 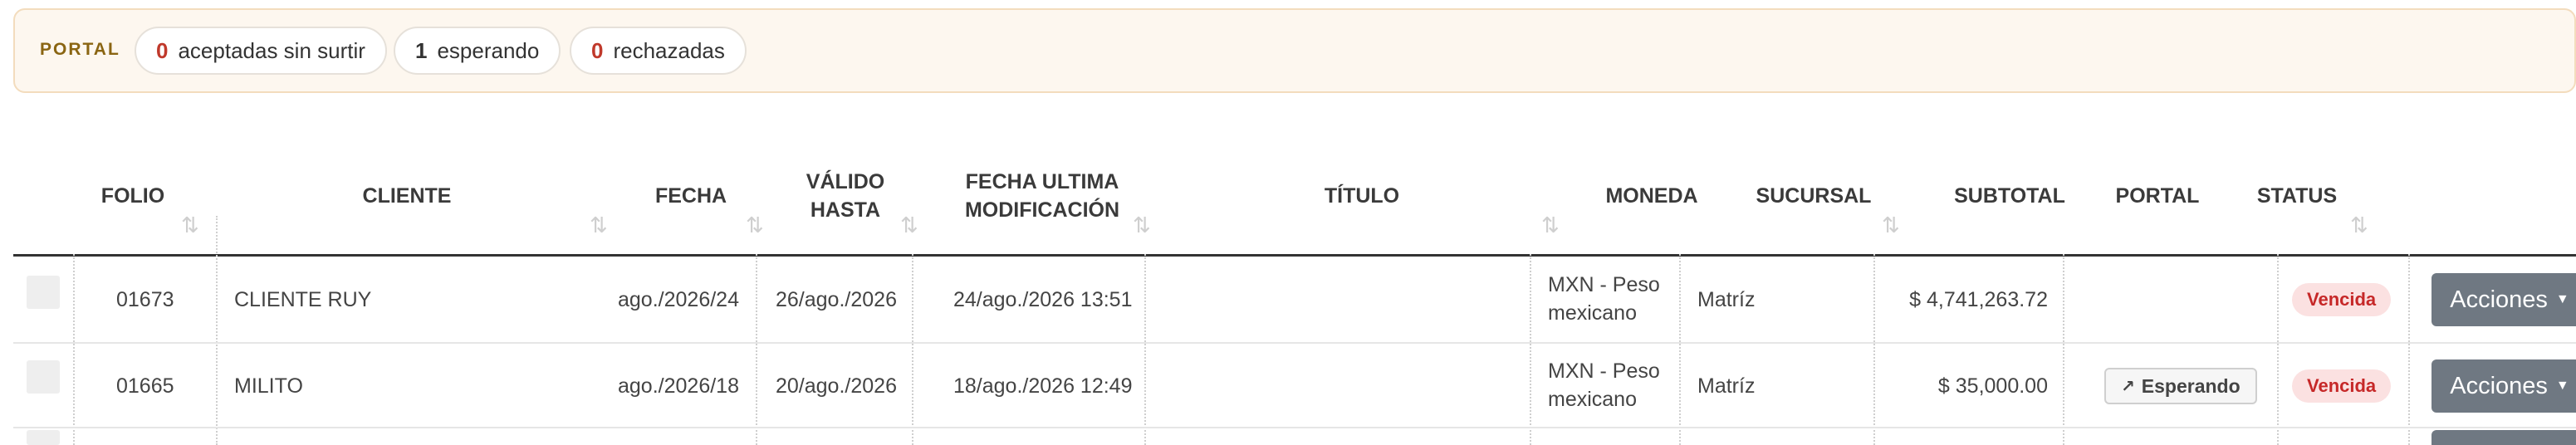 I want to click on col-header-subtotal: SUBTOTAL, so click(x=2009, y=196).